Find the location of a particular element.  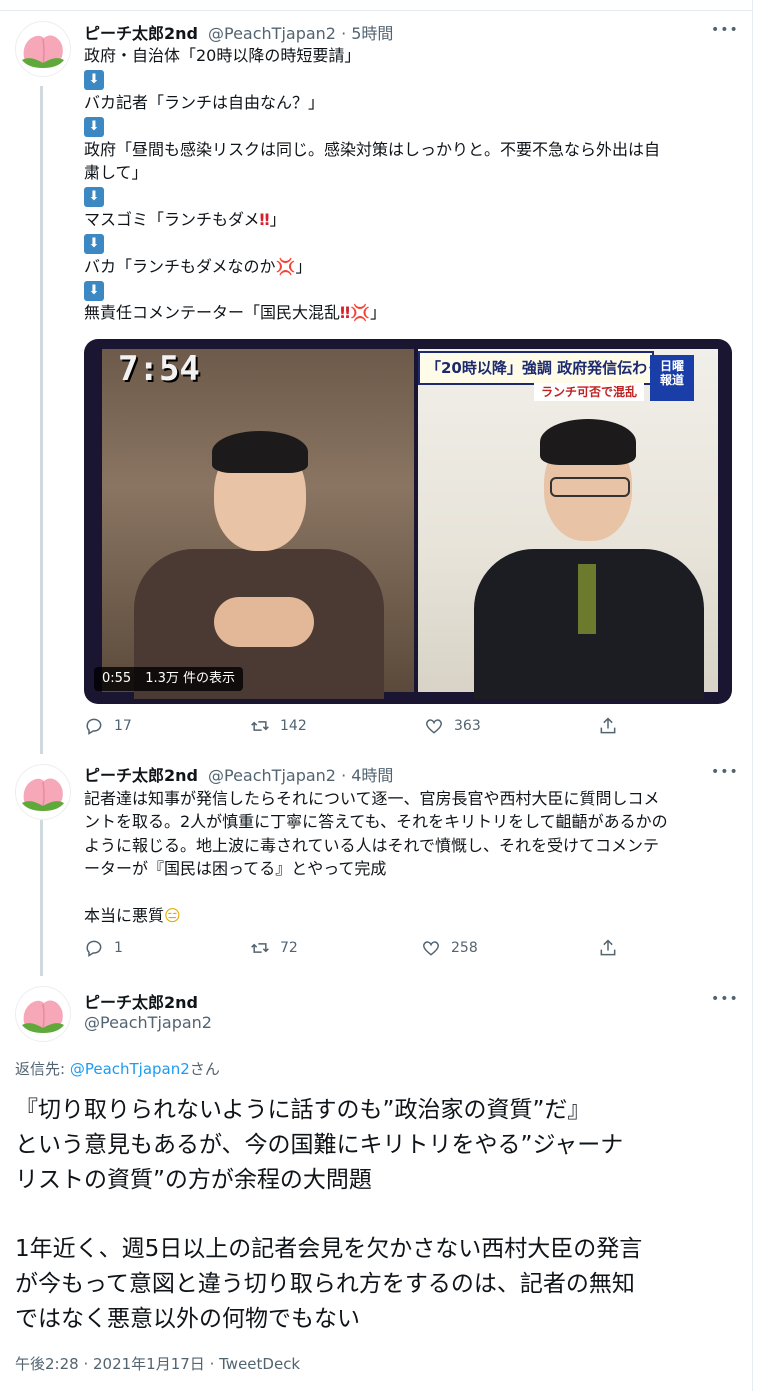

tweet-date: 2021年1月17日 is located at coordinates (149, 1364).